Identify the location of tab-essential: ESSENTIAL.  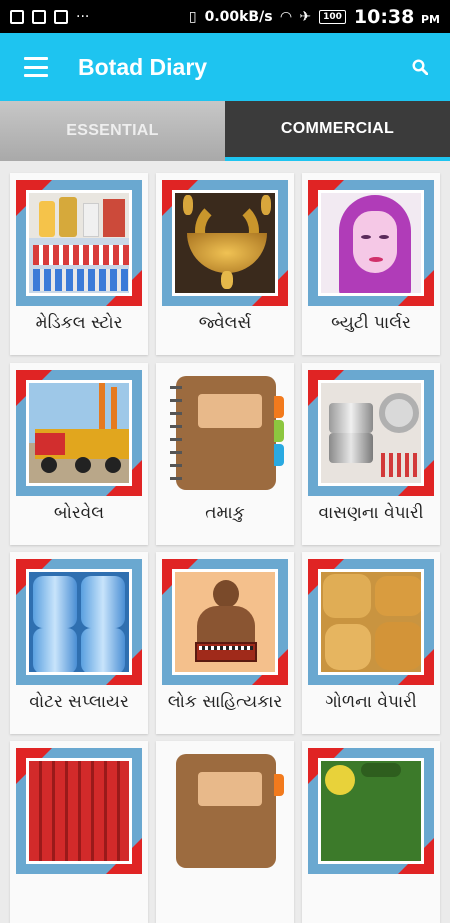
(112, 131).